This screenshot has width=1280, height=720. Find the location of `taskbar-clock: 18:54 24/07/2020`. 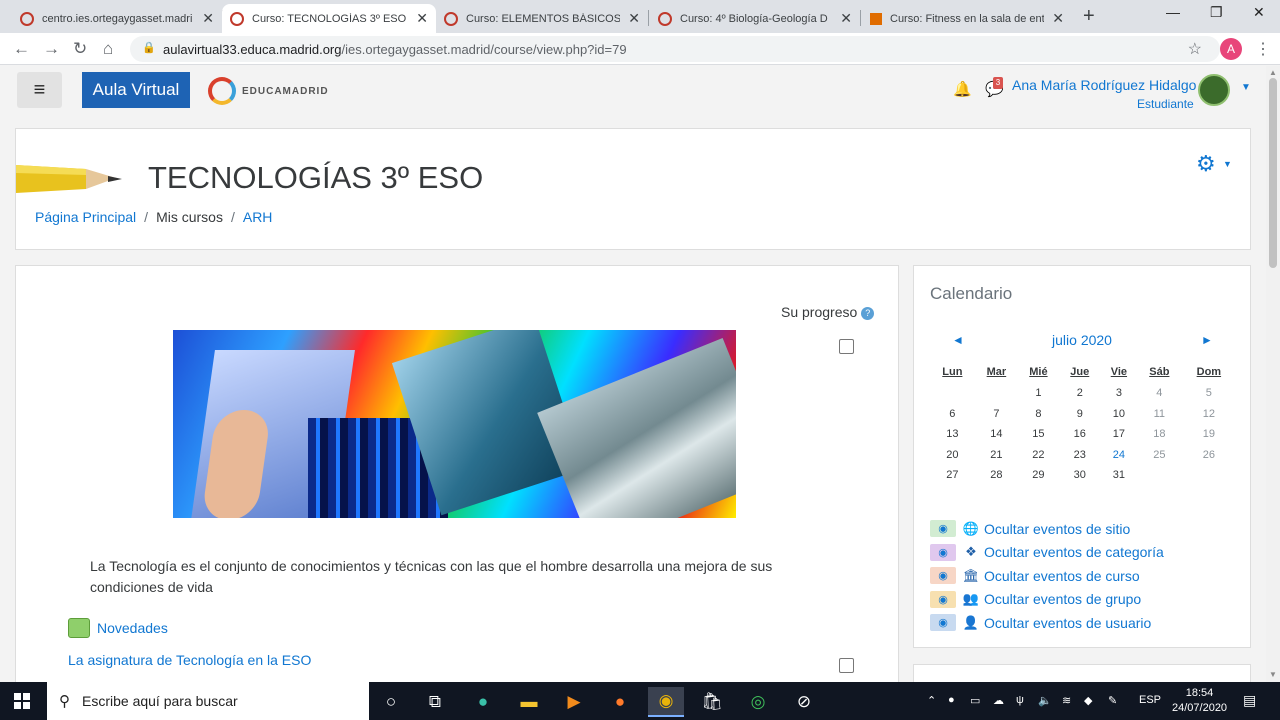

taskbar-clock: 18:54 24/07/2020 is located at coordinates (1199, 701).